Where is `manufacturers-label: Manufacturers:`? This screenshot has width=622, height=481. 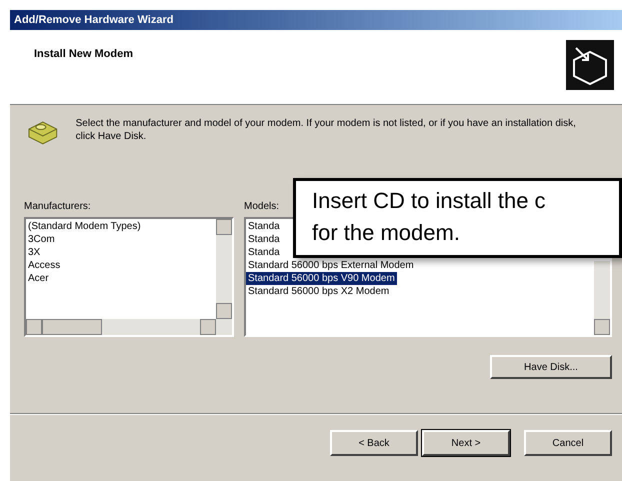 manufacturers-label: Manufacturers: is located at coordinates (57, 207).